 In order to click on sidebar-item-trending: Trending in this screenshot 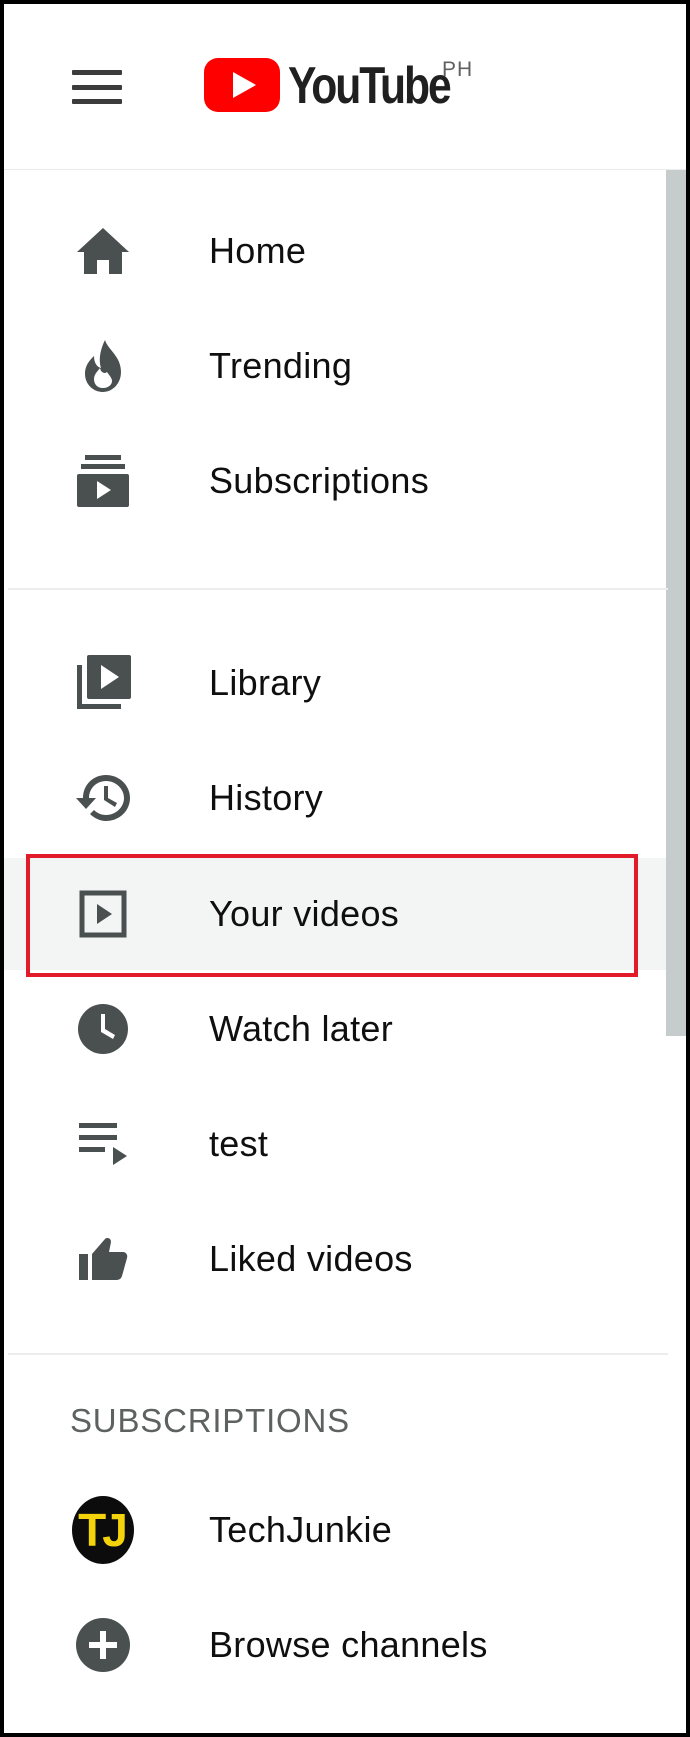, I will do `click(335, 366)`.